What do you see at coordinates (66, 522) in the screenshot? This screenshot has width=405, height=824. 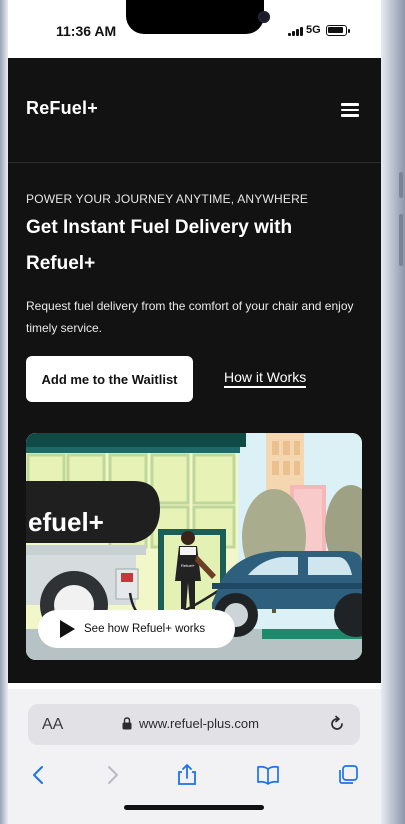 I see `tank-logo-text: efuel+` at bounding box center [66, 522].